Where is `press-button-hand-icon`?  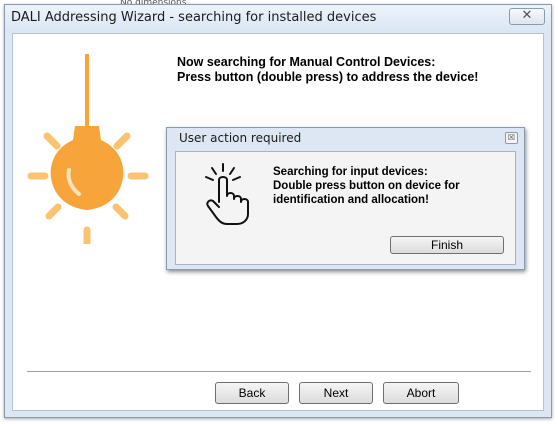
press-button-hand-icon is located at coordinates (227, 194).